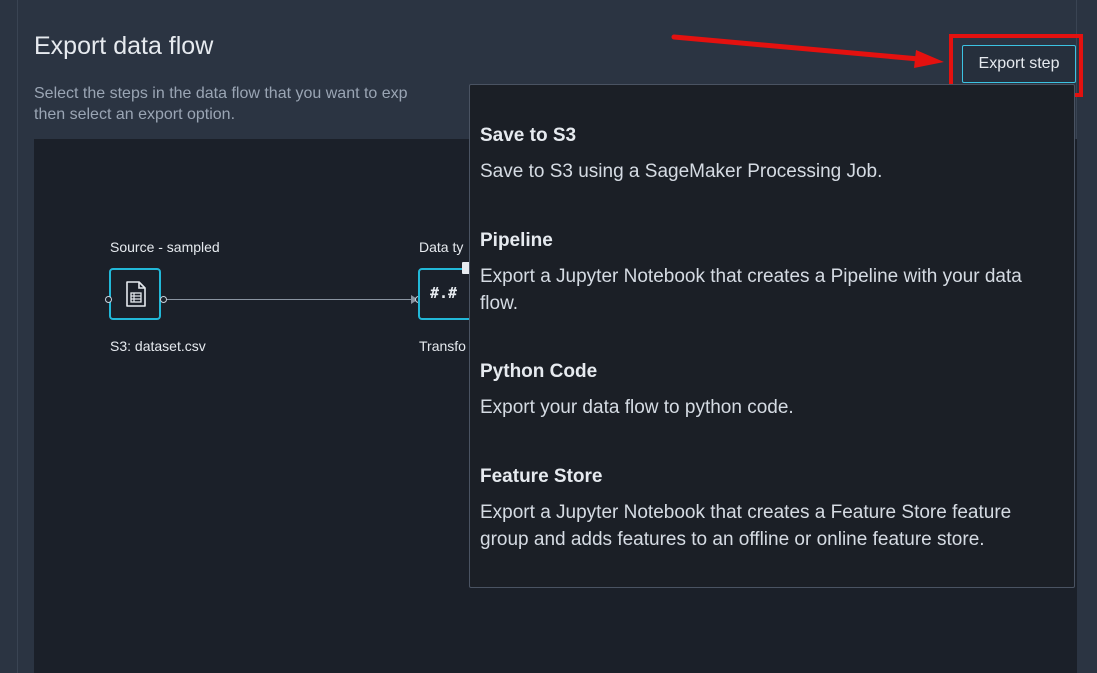  Describe the element at coordinates (158, 346) in the screenshot. I see `source-node-label: S3: dataset.csv` at that location.